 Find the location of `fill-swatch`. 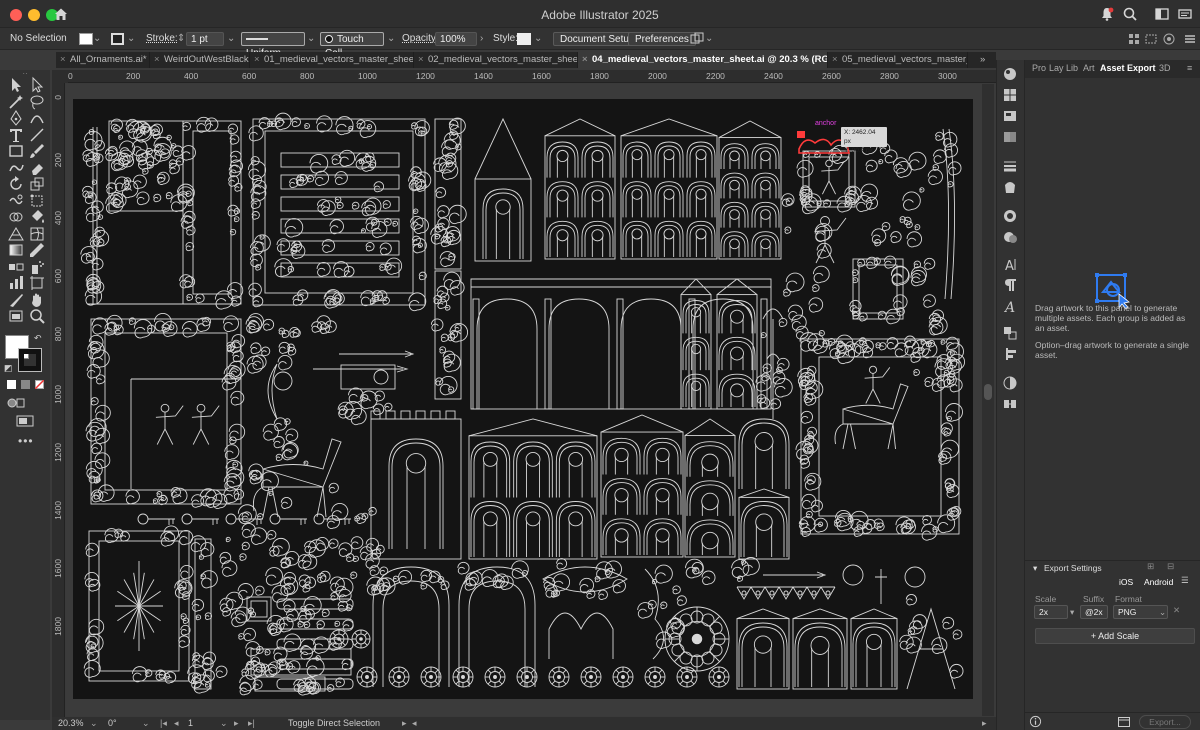

fill-swatch is located at coordinates (86, 39).